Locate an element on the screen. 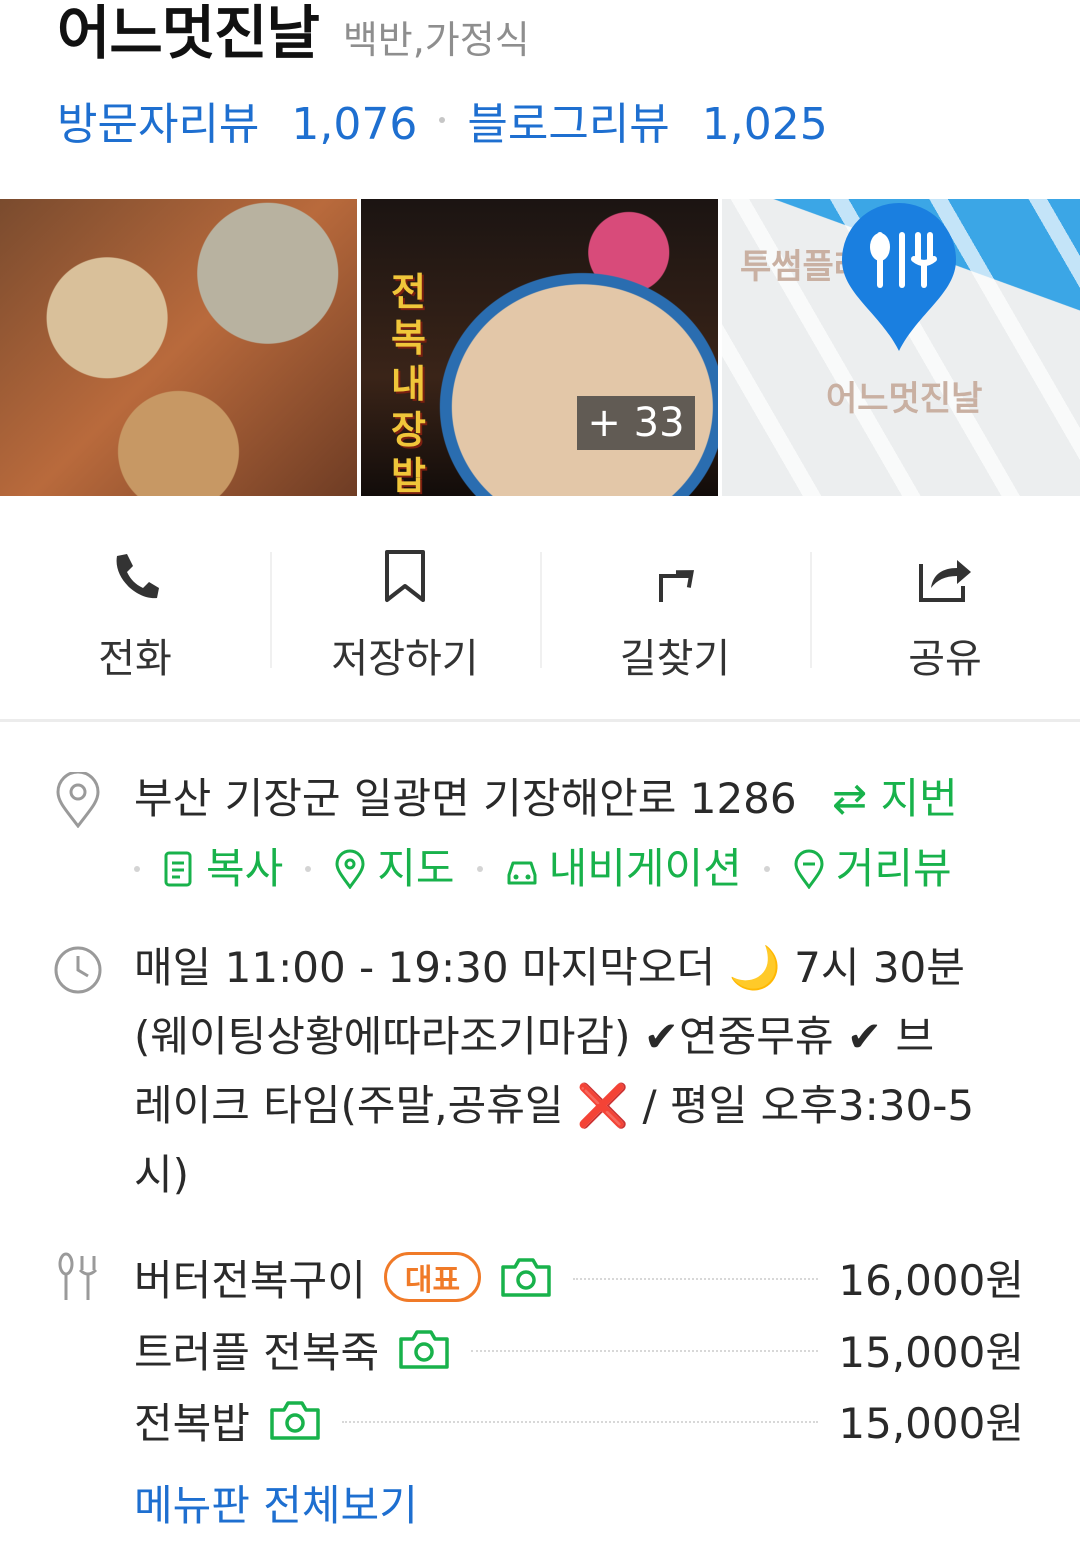 This screenshot has width=1080, height=1561. category-label: 백반,가정식 is located at coordinates (436, 40).